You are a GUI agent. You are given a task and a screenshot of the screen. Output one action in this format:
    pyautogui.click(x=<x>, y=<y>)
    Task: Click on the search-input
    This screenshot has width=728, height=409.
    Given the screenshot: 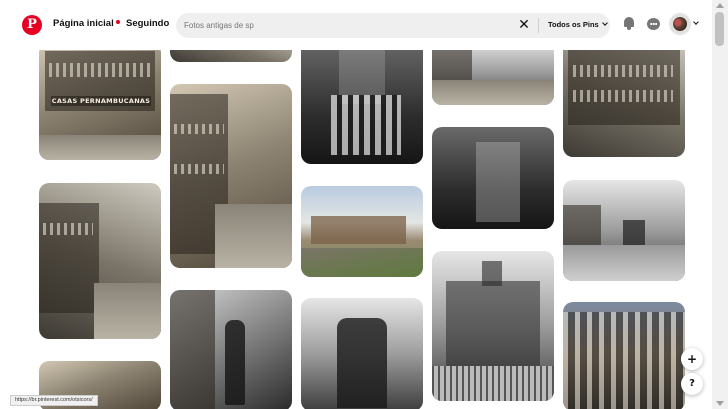 What is the action you would take?
    pyautogui.click(x=344, y=25)
    